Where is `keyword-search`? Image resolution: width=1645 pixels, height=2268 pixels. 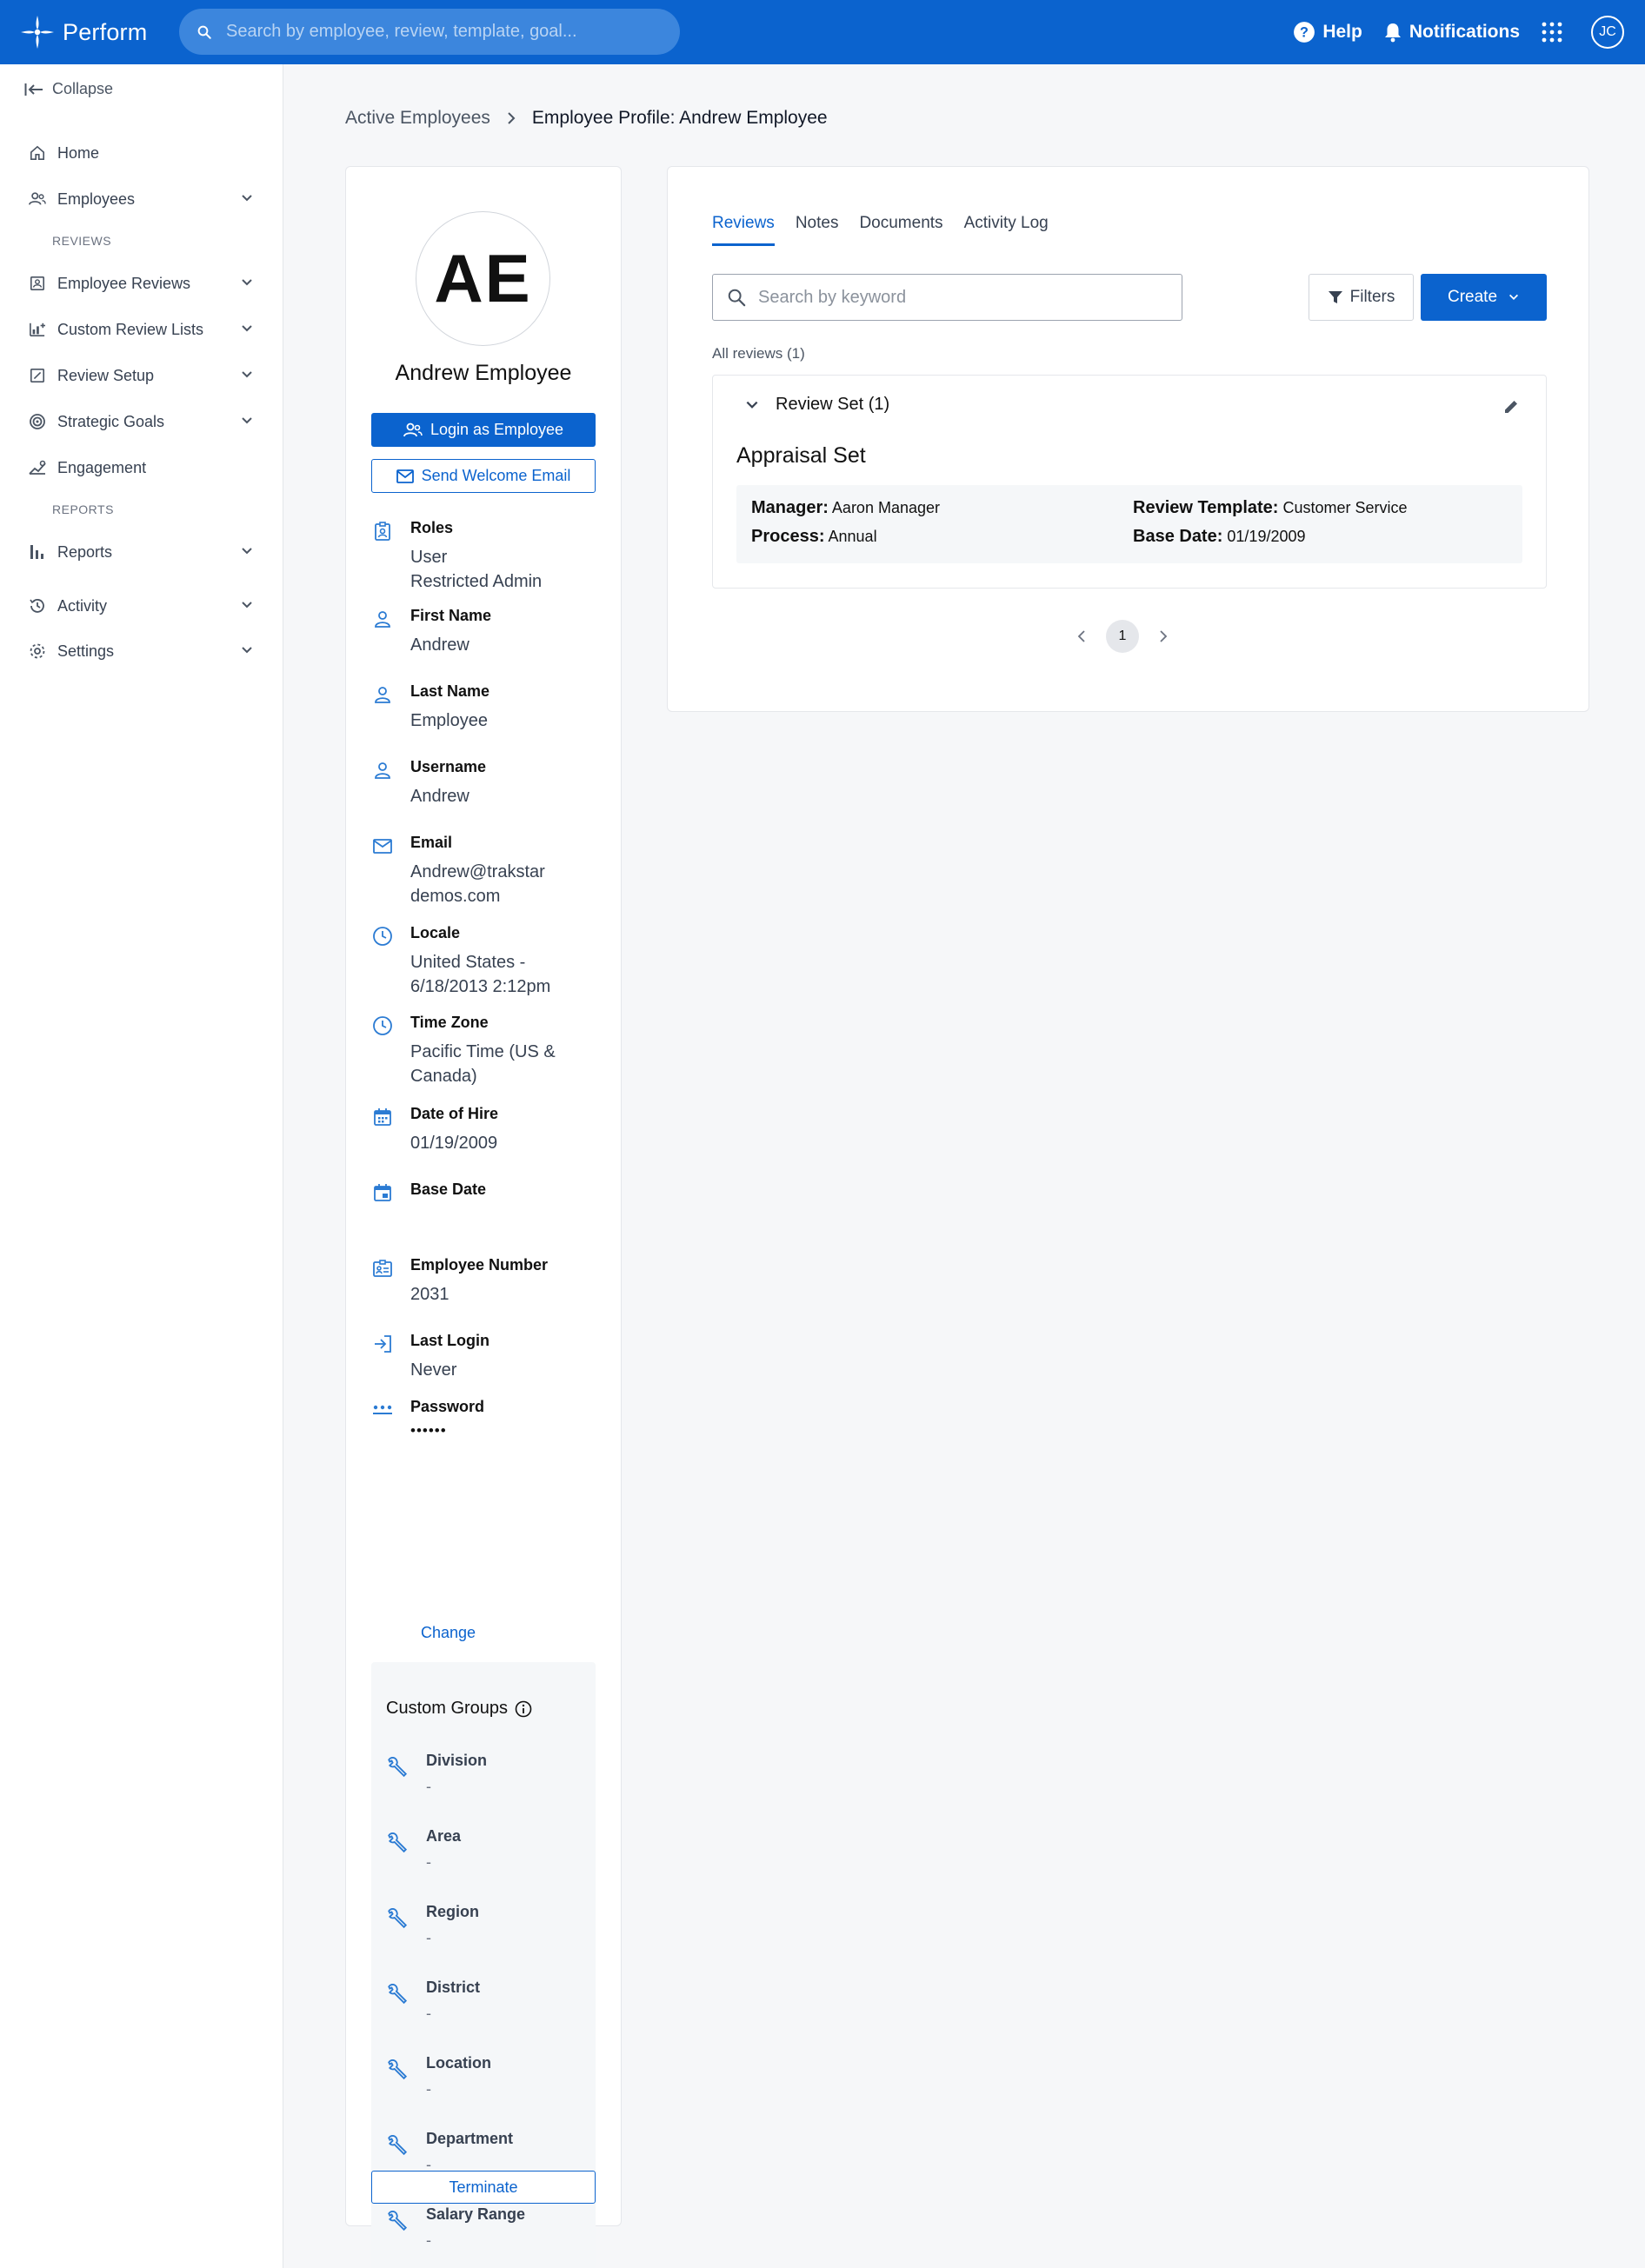
keyword-search is located at coordinates (947, 298).